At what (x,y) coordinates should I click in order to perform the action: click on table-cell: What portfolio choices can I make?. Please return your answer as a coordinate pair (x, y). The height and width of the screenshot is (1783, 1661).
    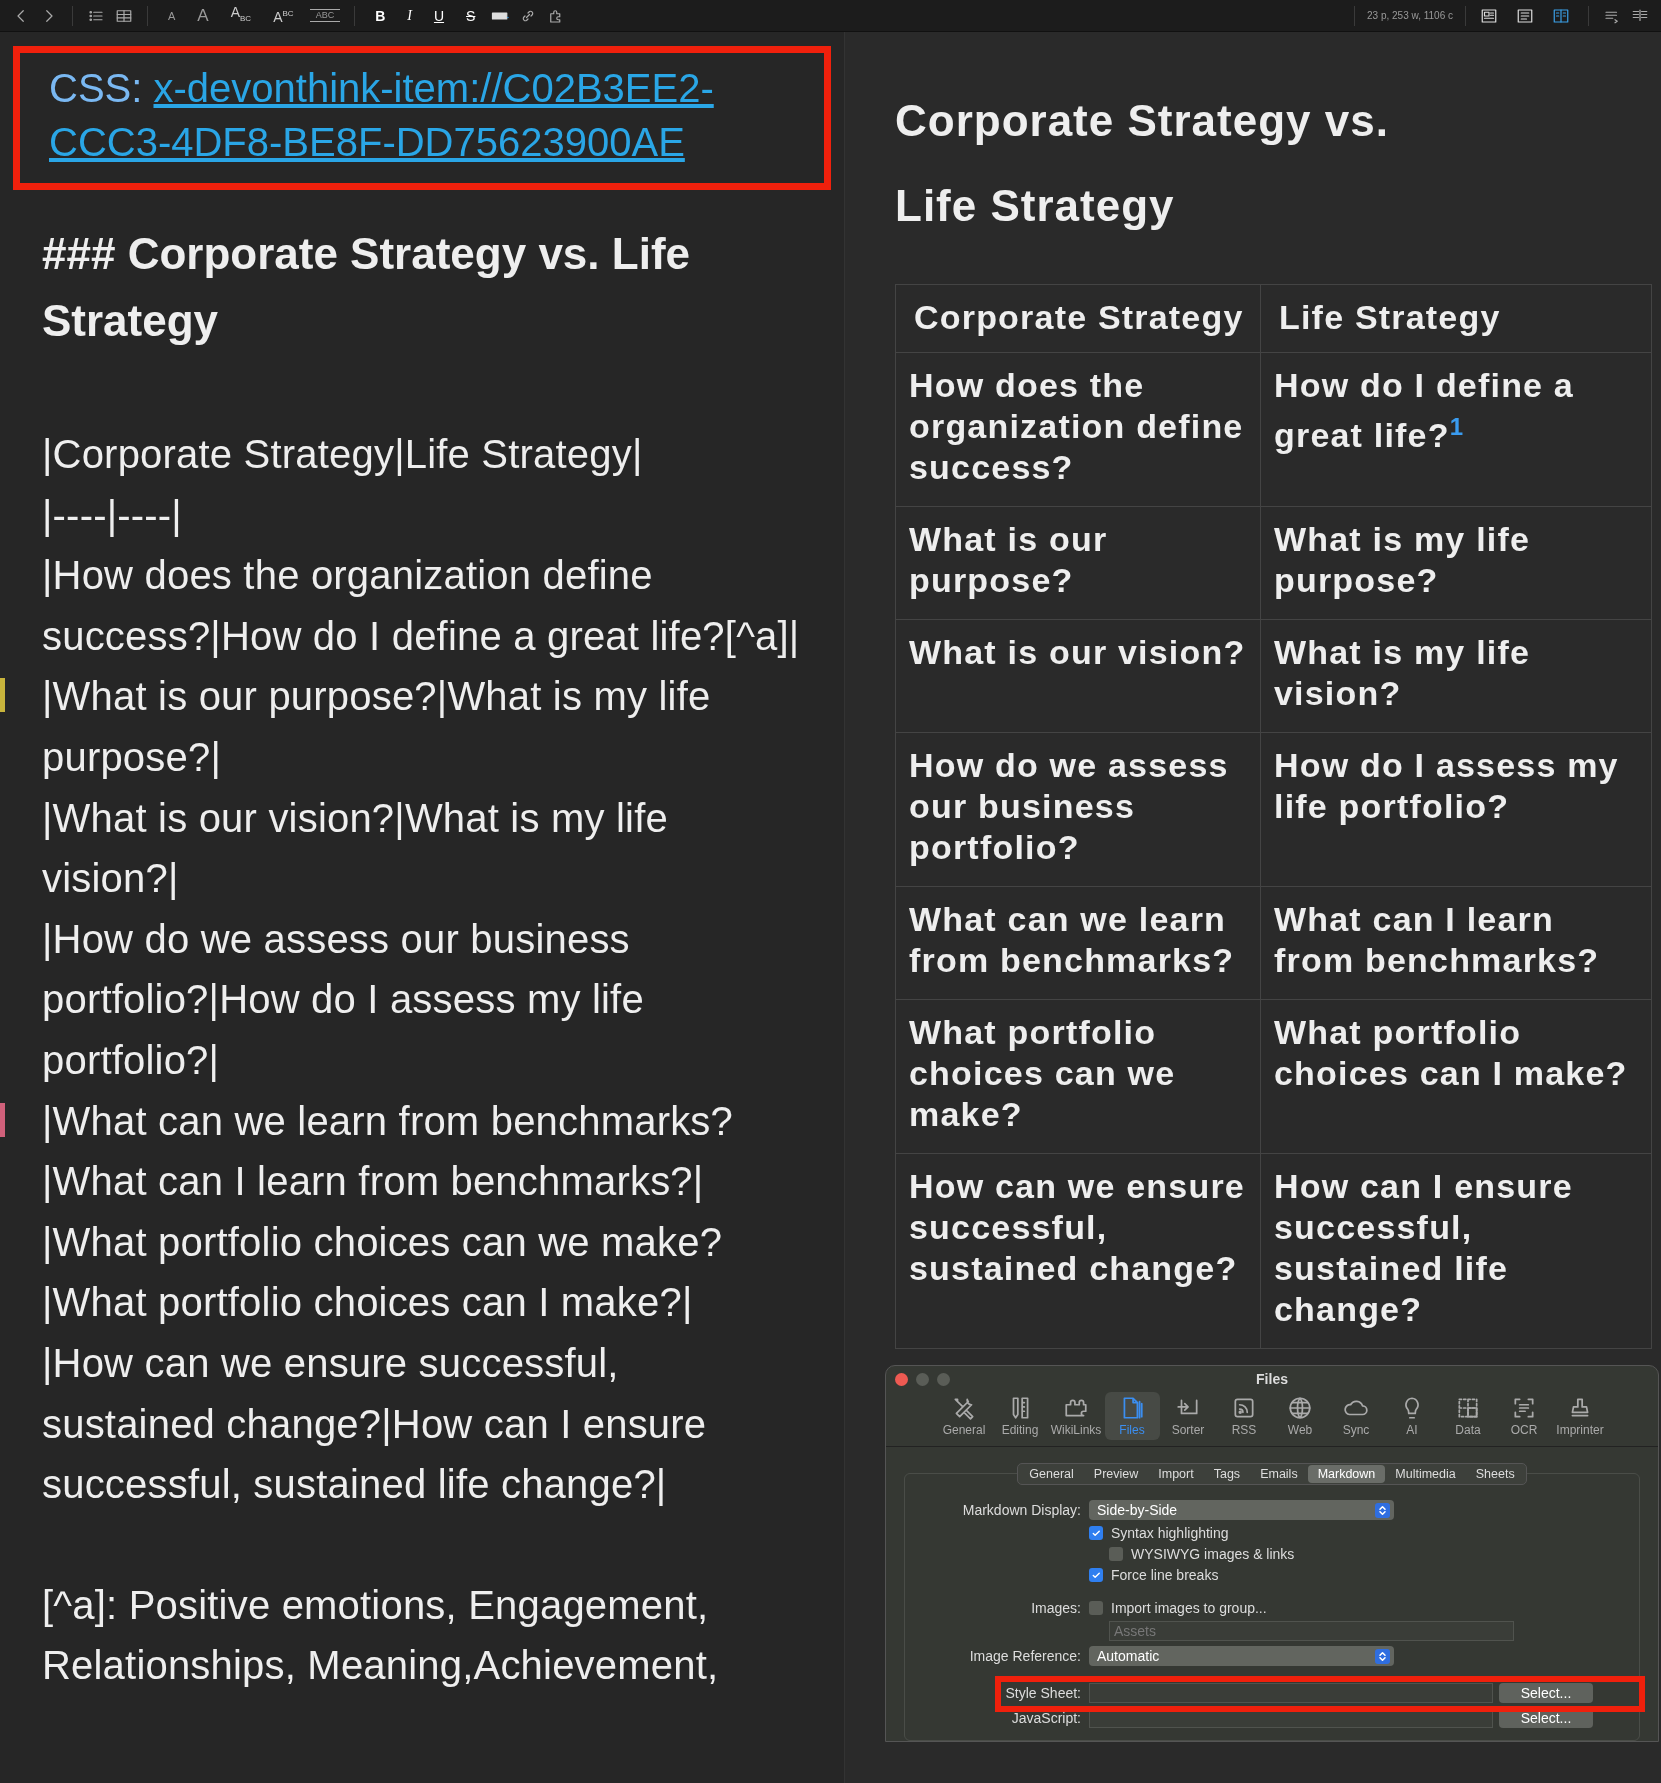
    Looking at the image, I should click on (1456, 1076).